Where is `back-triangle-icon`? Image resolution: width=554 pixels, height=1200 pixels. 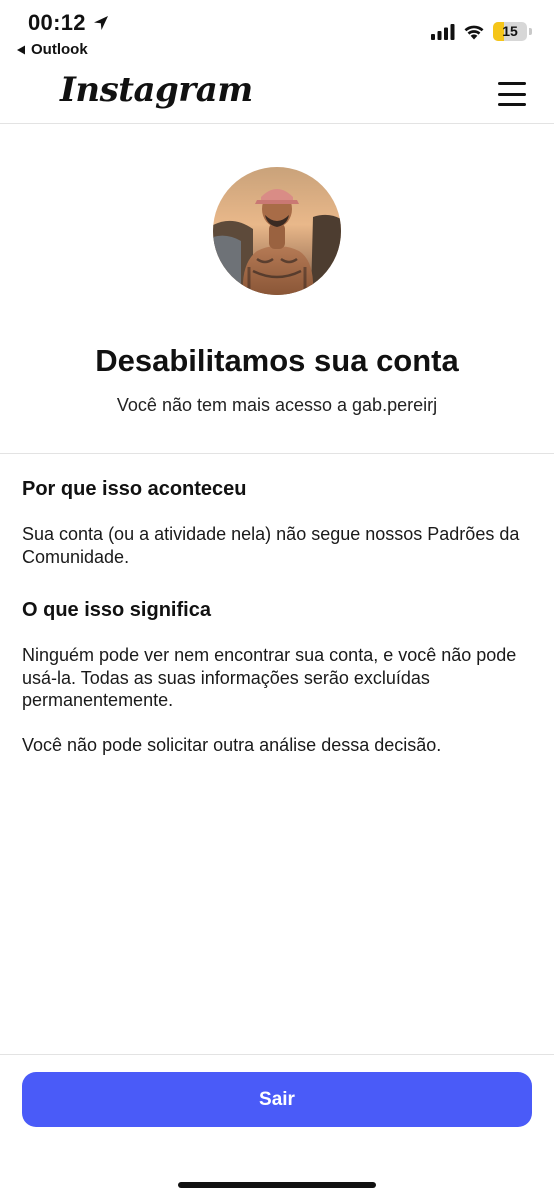 back-triangle-icon is located at coordinates (21, 49).